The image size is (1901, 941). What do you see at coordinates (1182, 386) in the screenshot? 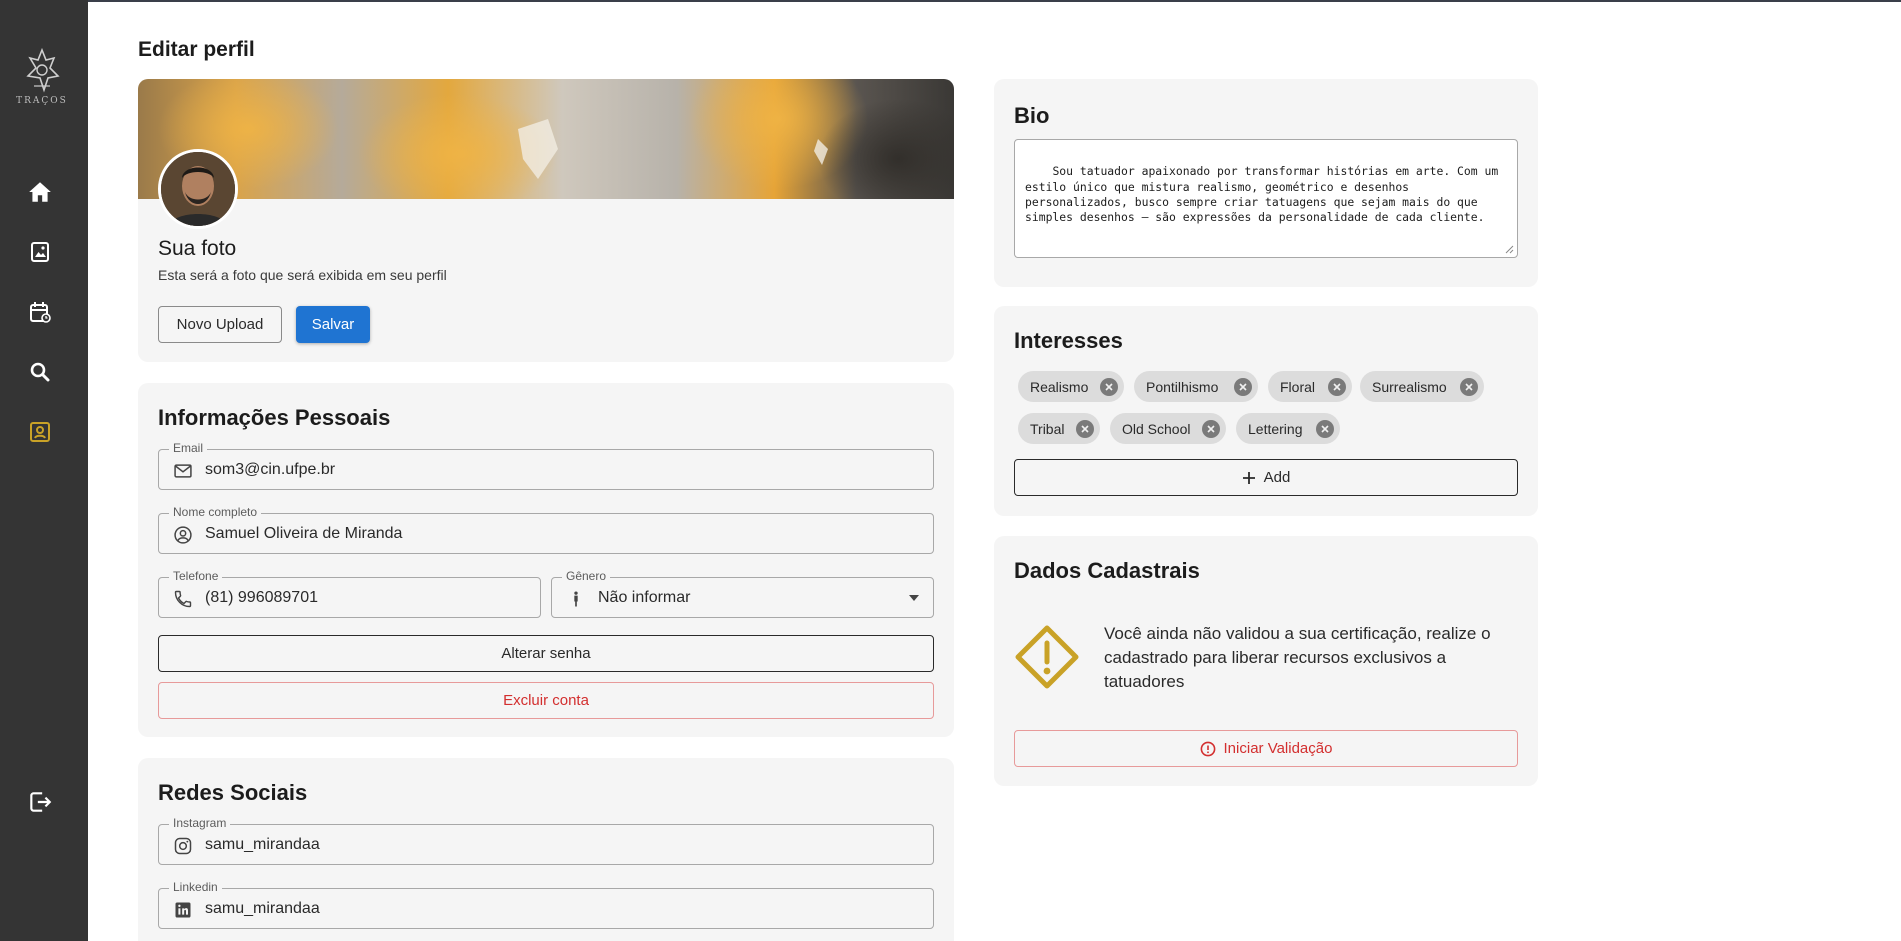
I see `chip-label: Pontilhismo` at bounding box center [1182, 386].